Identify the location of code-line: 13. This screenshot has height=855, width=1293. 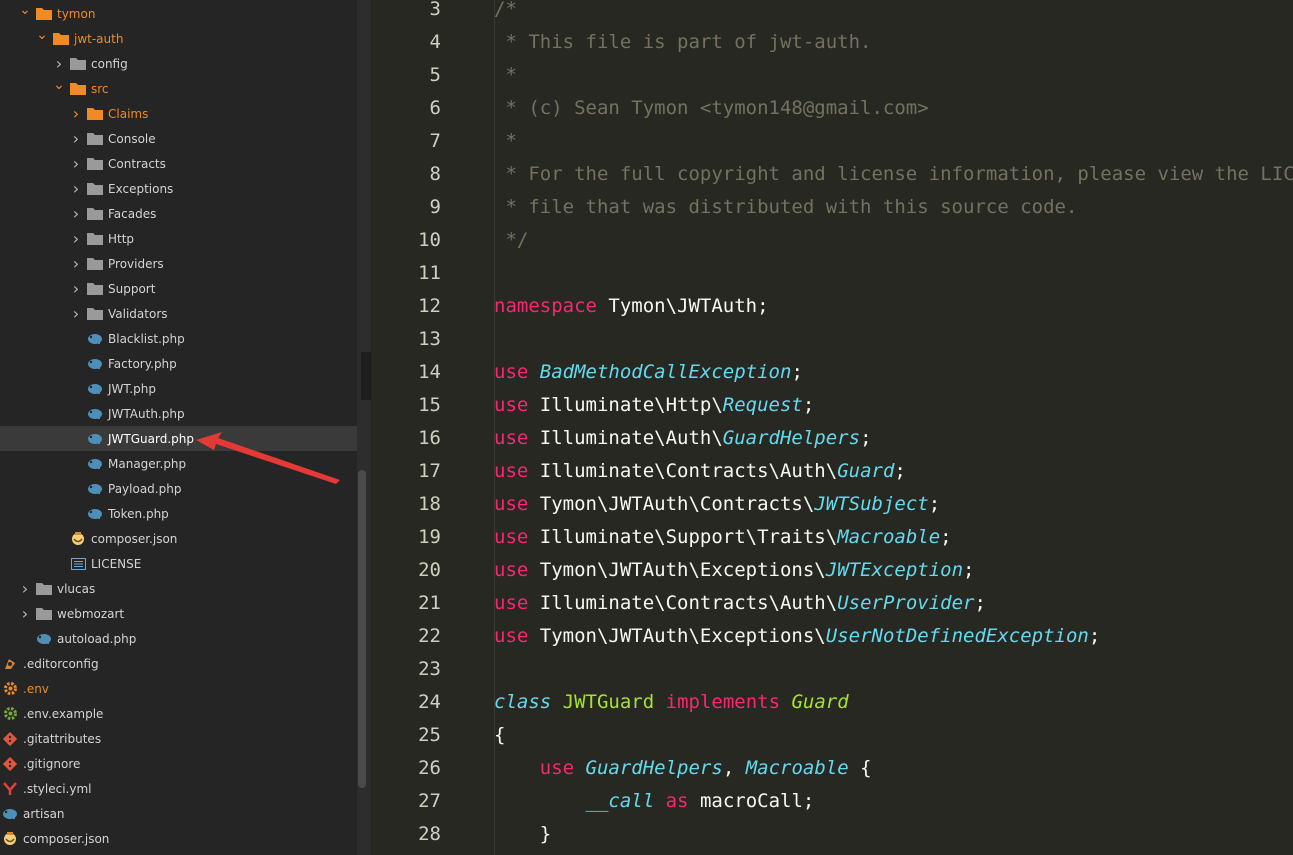
(832, 339).